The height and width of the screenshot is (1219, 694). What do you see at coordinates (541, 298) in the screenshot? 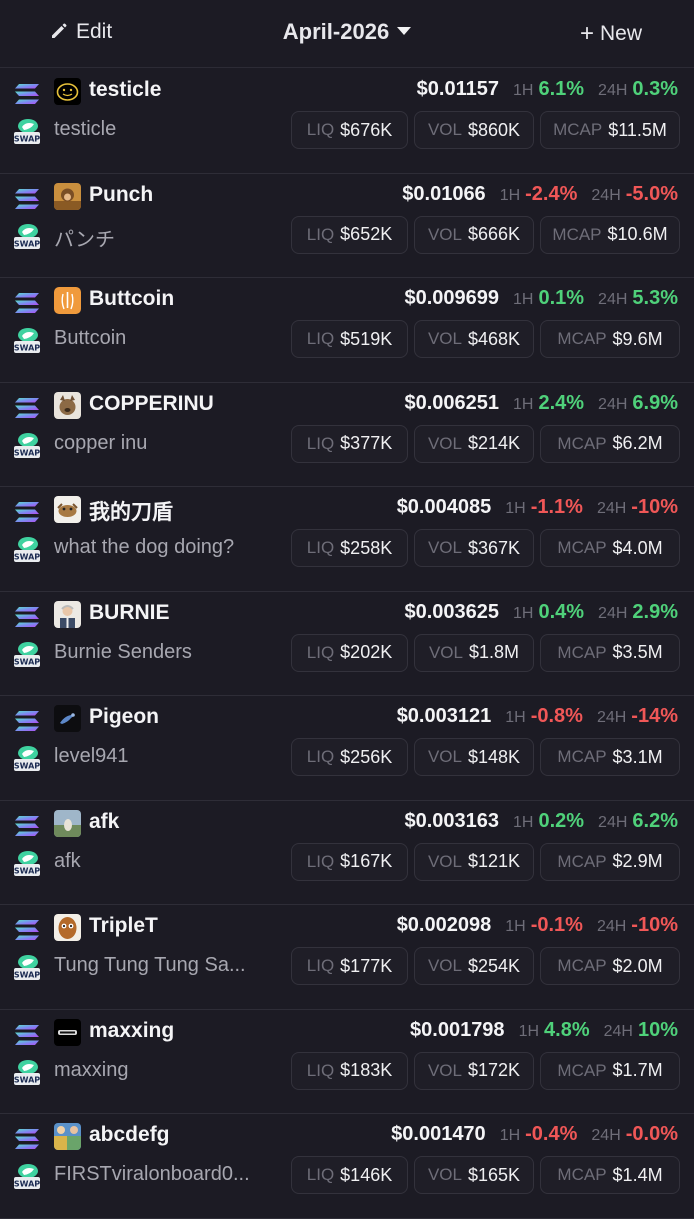
I see `price-change-group: $0.009699 1H 0.1% 24H 5.3%` at bounding box center [541, 298].